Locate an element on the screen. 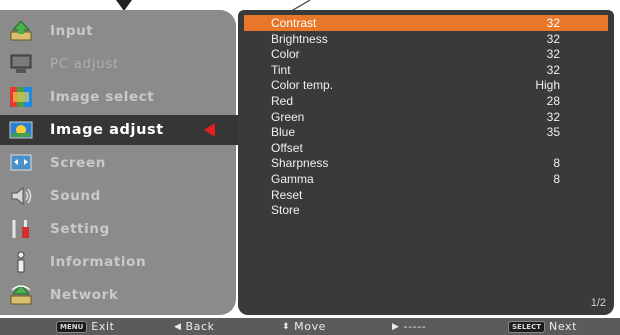  setting-icon is located at coordinates (21, 229).